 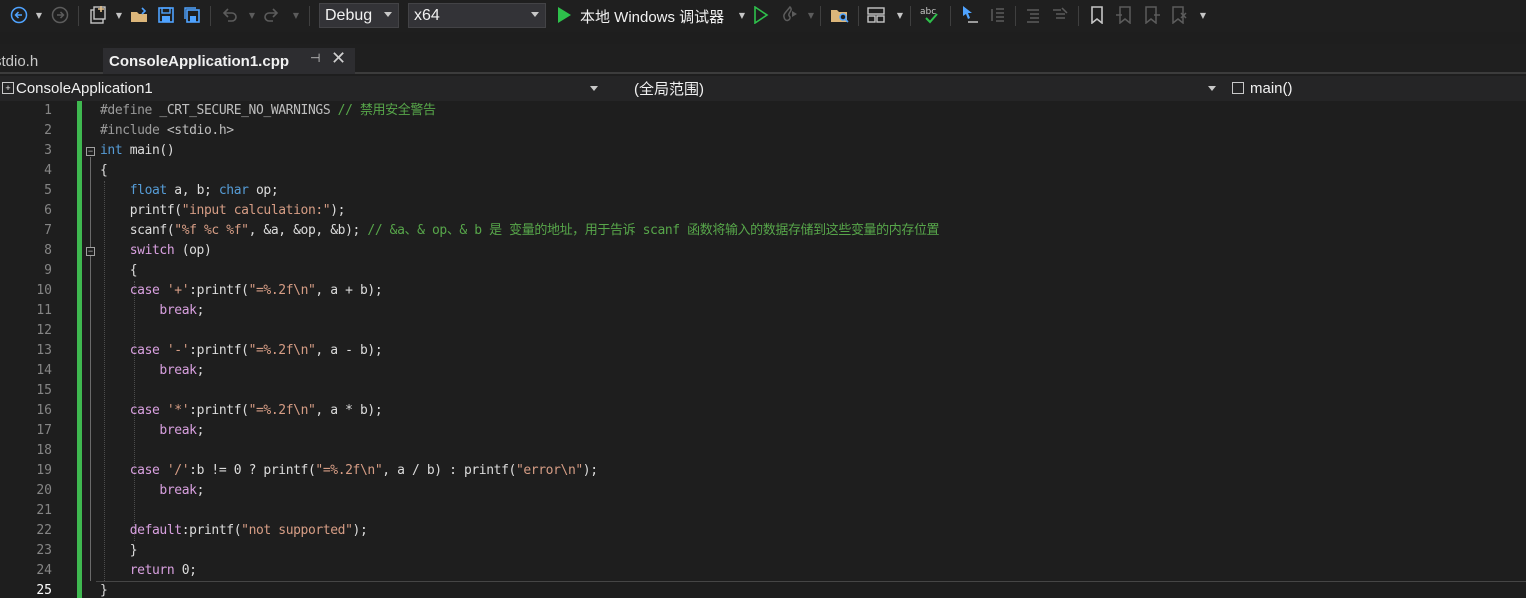 I want to click on code-line: case '+':printf("=%.2f\n", a + b);, so click(x=241, y=291).